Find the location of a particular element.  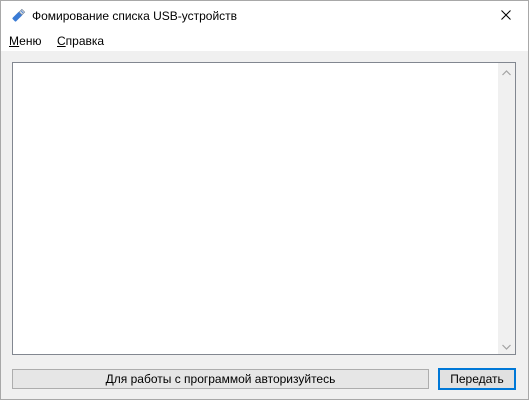

close-icon is located at coordinates (505, 16).